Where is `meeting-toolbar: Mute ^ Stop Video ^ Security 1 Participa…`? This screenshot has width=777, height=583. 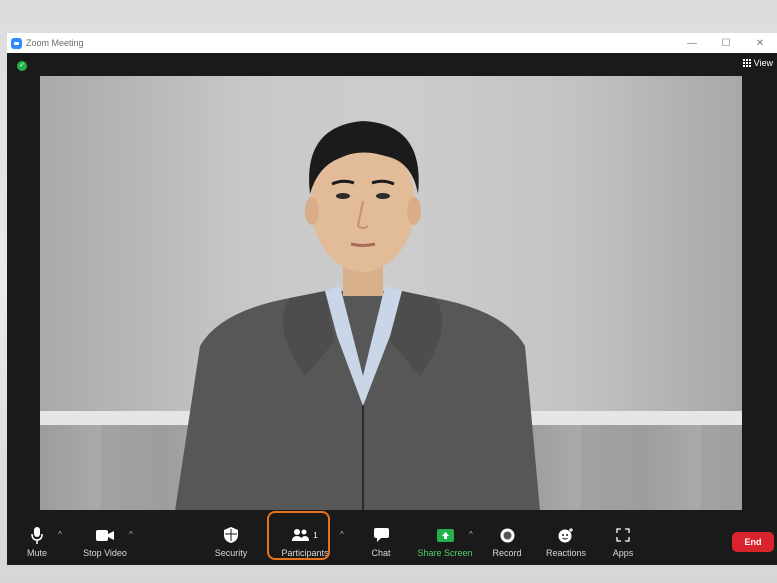
meeting-toolbar: Mute ^ Stop Video ^ Security 1 Participa… is located at coordinates (392, 537).